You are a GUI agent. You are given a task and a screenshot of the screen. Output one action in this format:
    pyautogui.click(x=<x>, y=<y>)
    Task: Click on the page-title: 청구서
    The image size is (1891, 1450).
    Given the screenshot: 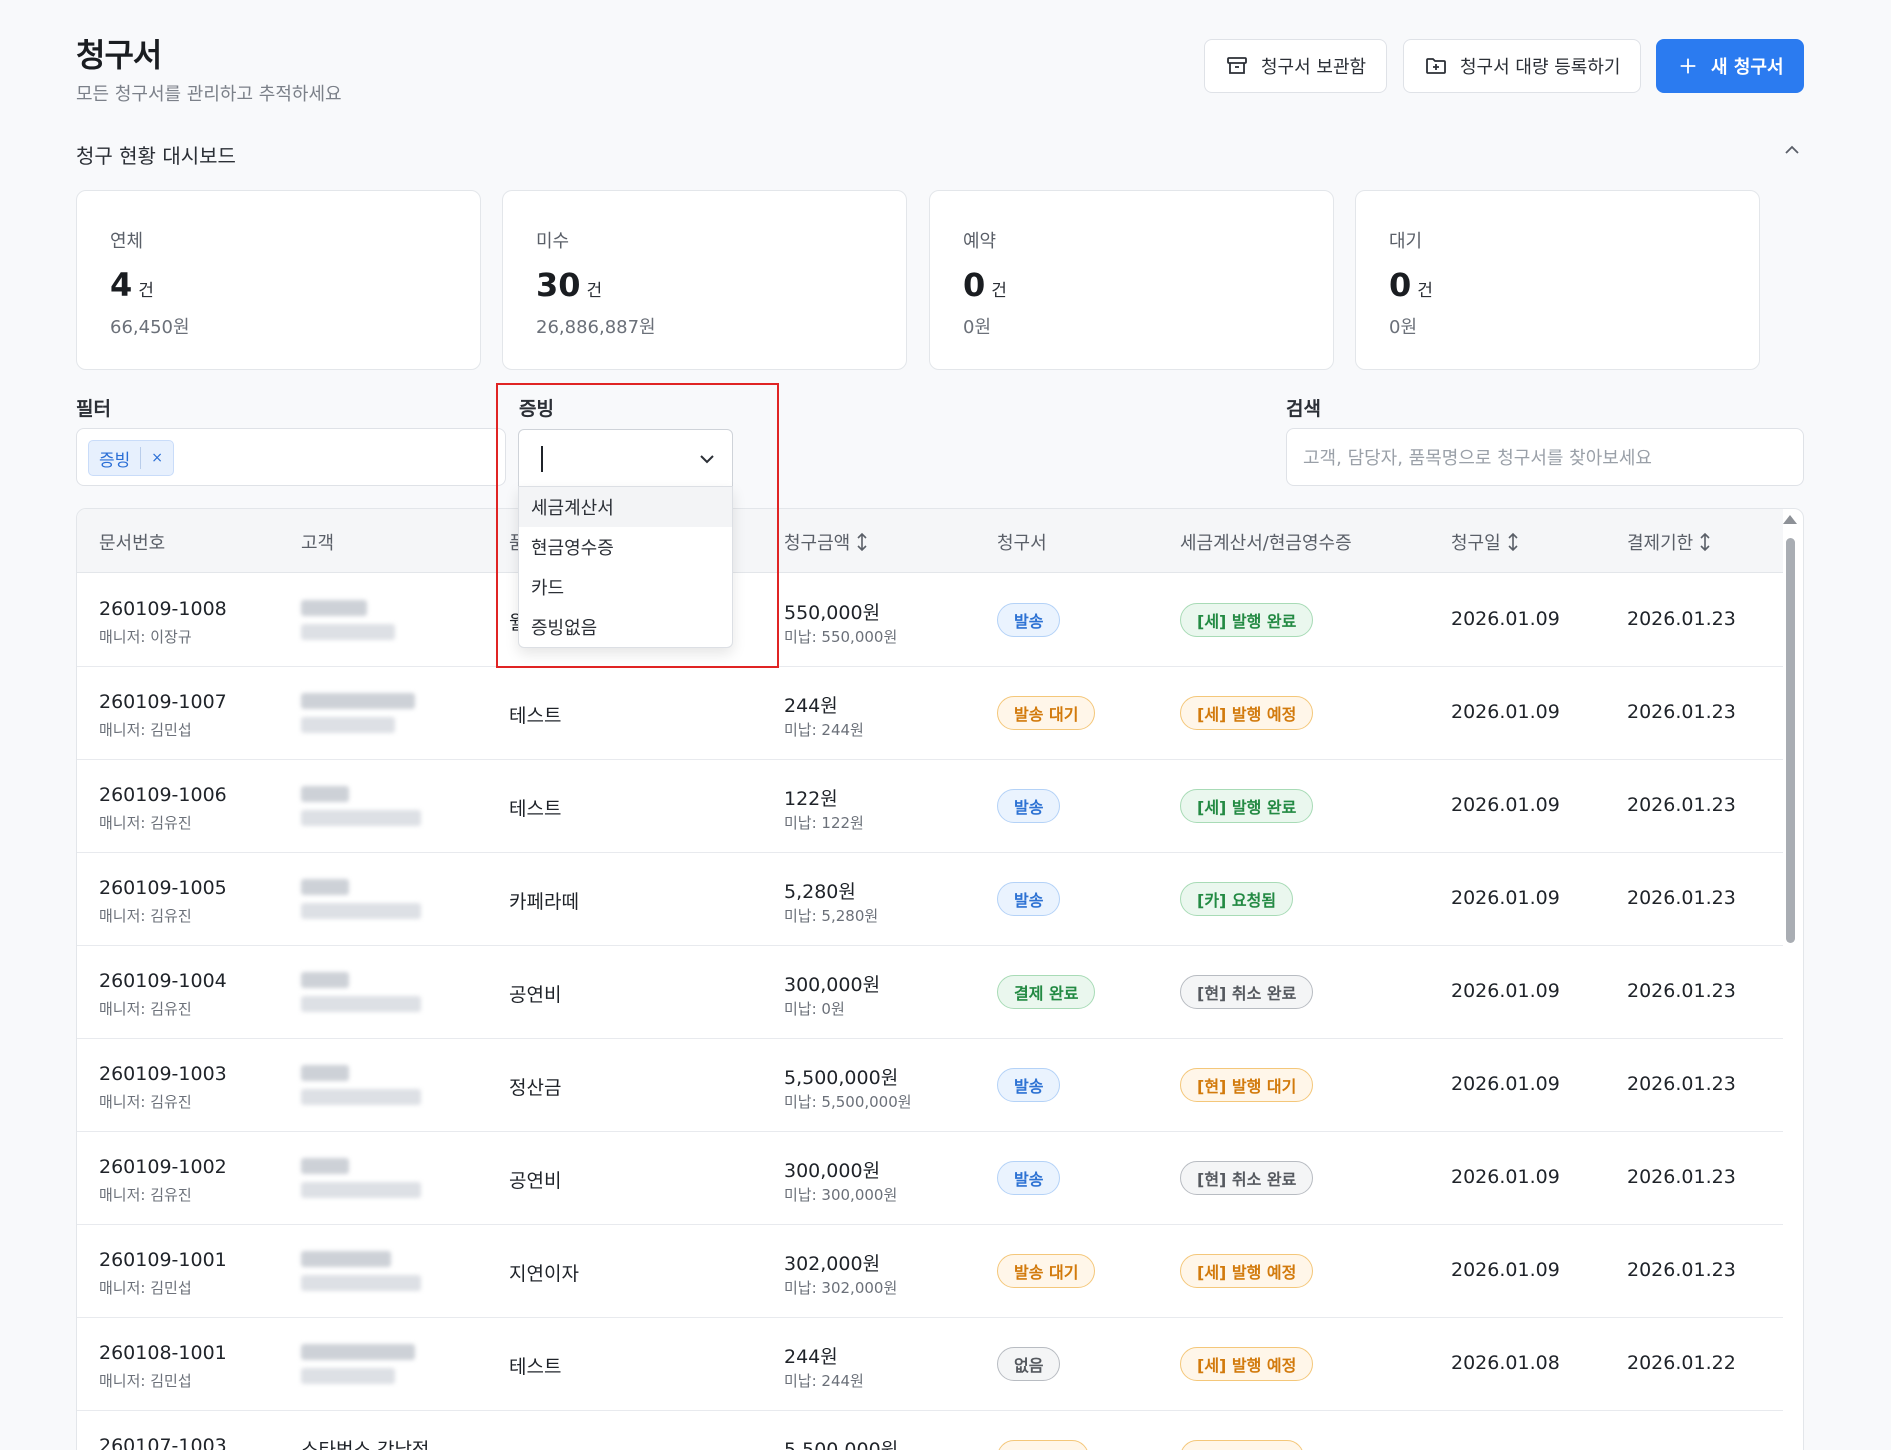 What is the action you would take?
    pyautogui.click(x=119, y=55)
    